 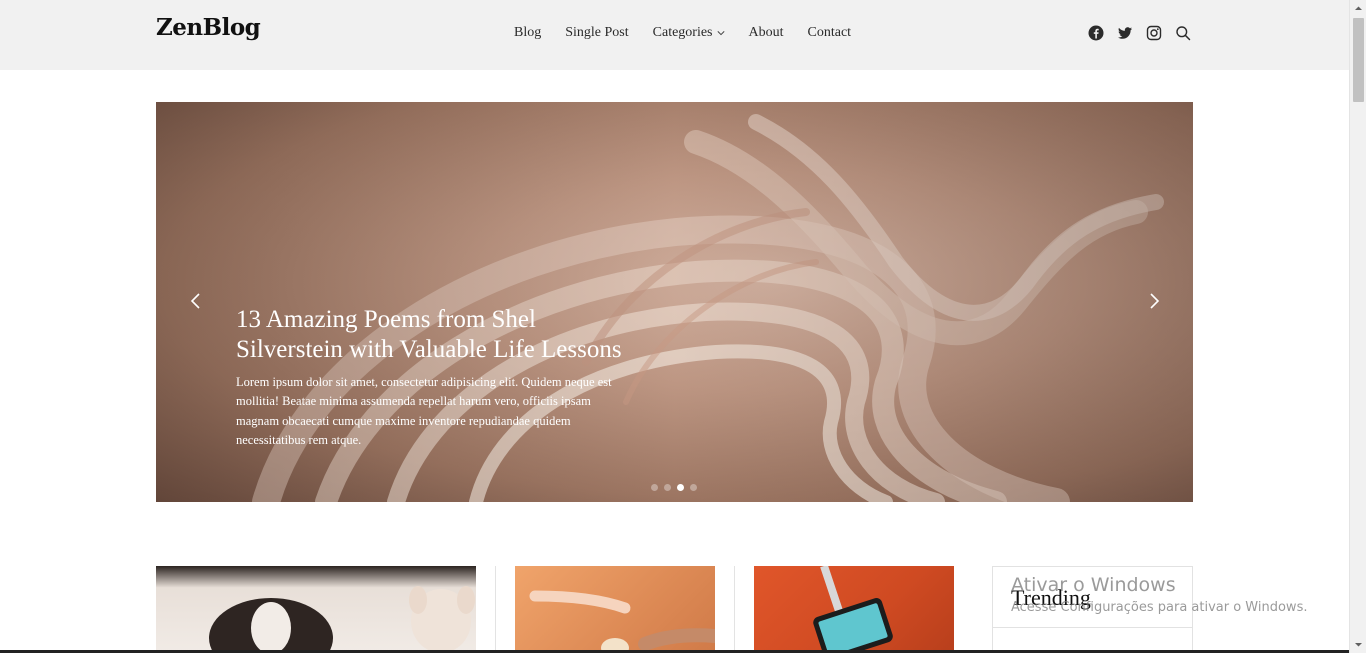 I want to click on scroll-up-arrow-icon, so click(x=1358, y=8).